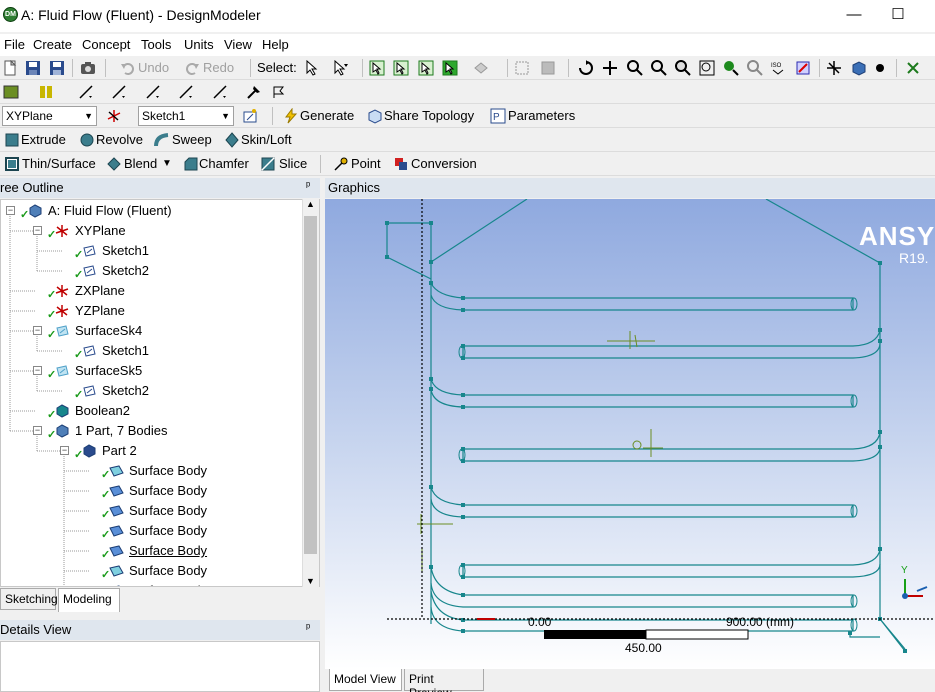  What do you see at coordinates (308, 186) in the screenshot?
I see `pin-icon: ᵖ` at bounding box center [308, 186].